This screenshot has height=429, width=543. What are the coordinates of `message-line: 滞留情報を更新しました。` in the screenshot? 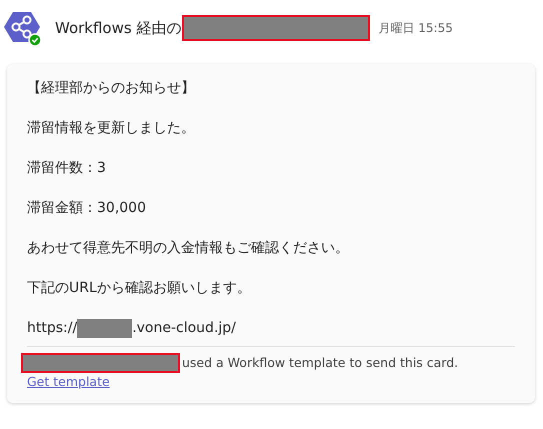 It's located at (111, 128).